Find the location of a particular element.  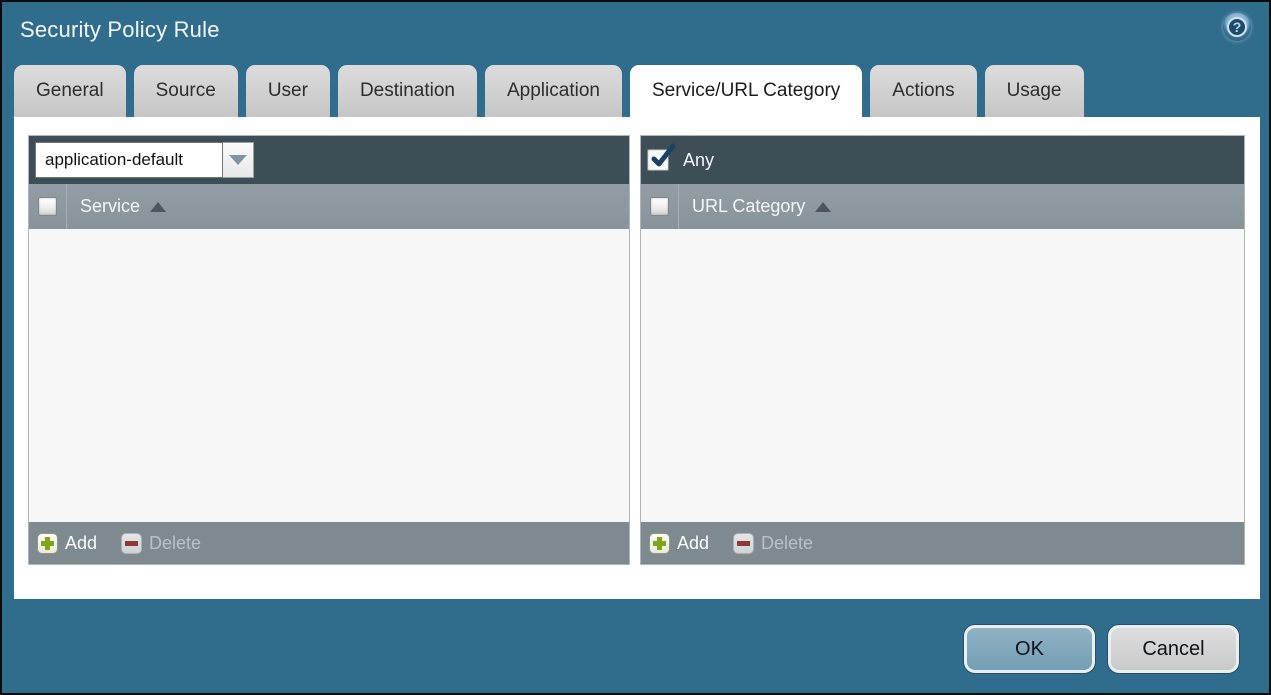

chevron-down-icon is located at coordinates (238, 160).